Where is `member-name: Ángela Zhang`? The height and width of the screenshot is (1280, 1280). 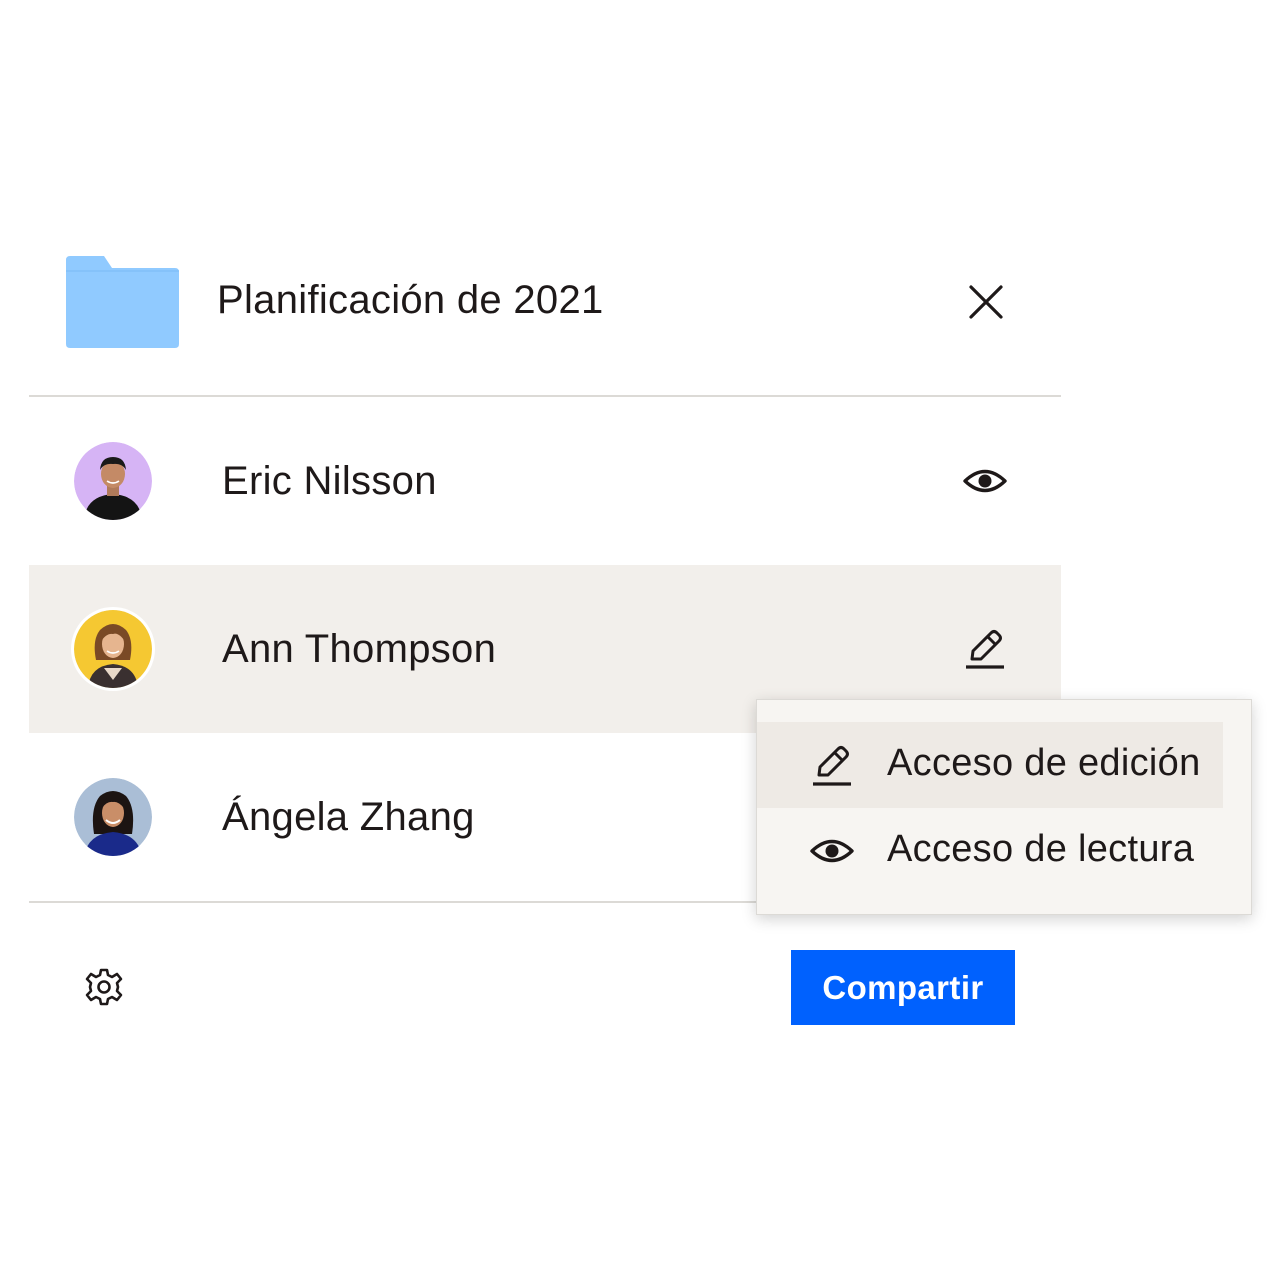
member-name: Ángela Zhang is located at coordinates (348, 817).